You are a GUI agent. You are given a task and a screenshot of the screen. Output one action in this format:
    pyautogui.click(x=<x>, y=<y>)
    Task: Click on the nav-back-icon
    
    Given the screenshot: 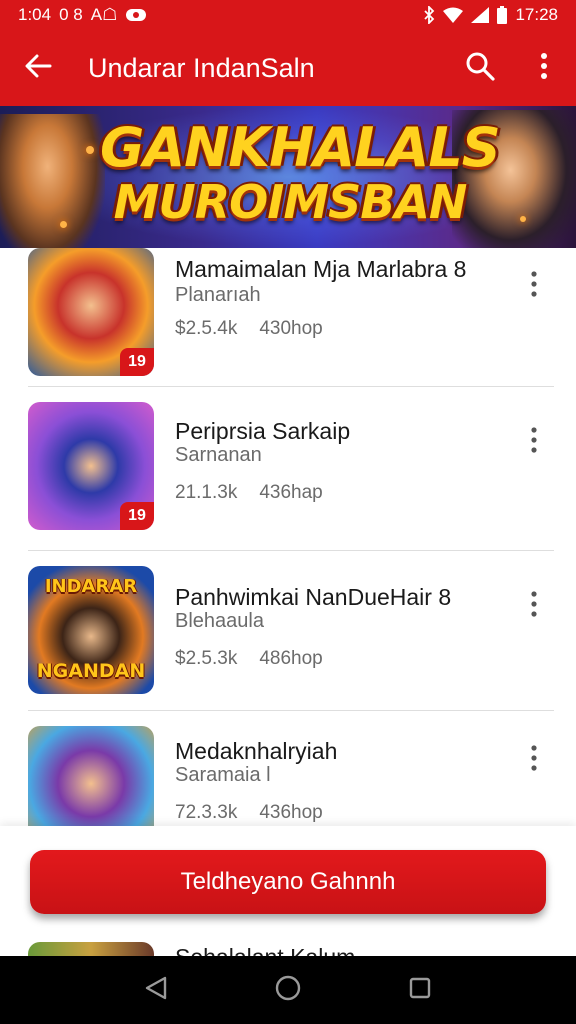 What is the action you would take?
    pyautogui.click(x=156, y=990)
    